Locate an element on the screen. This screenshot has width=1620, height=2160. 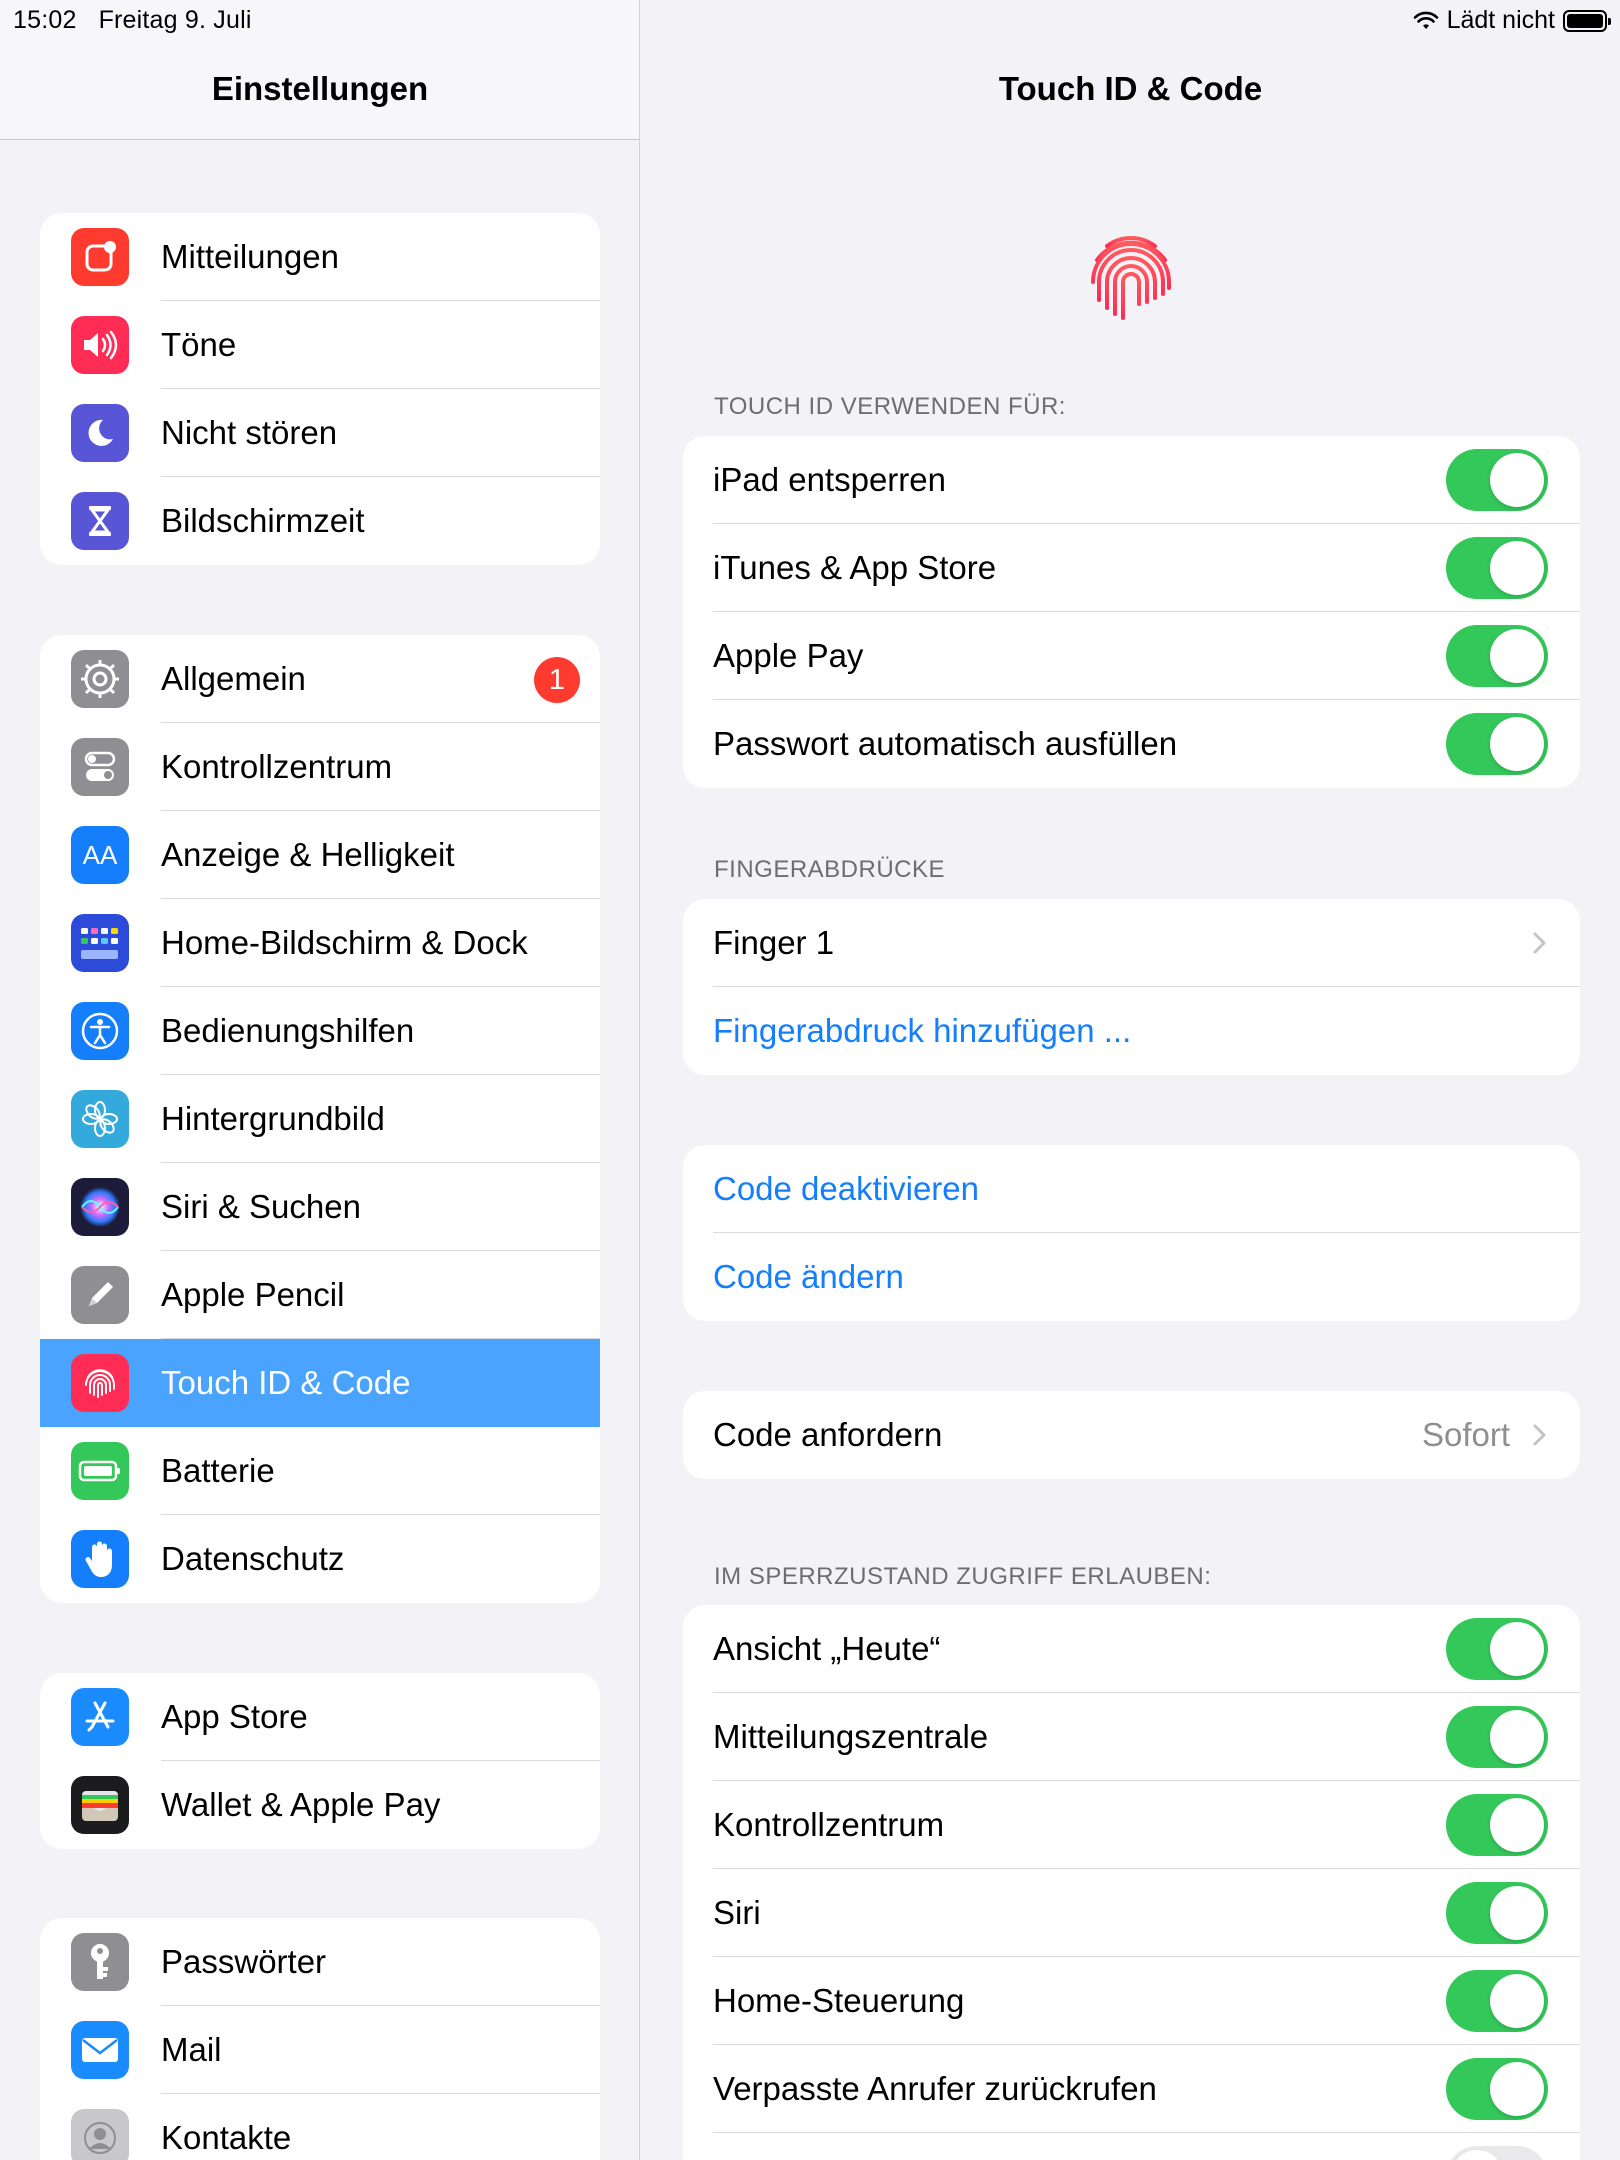
sidebar-title: Einstellungen is located at coordinates (320, 88).